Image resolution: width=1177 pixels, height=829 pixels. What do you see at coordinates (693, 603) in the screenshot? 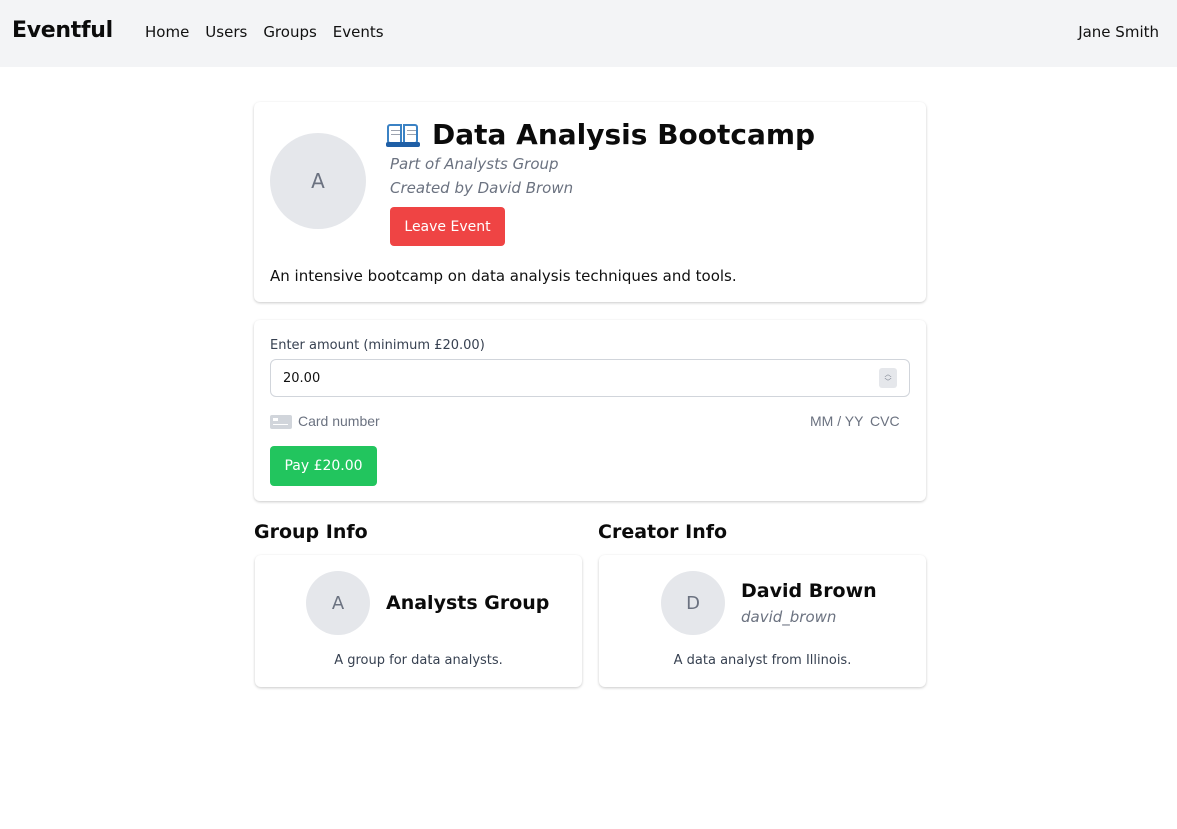
I see `creator-avatar: D` at bounding box center [693, 603].